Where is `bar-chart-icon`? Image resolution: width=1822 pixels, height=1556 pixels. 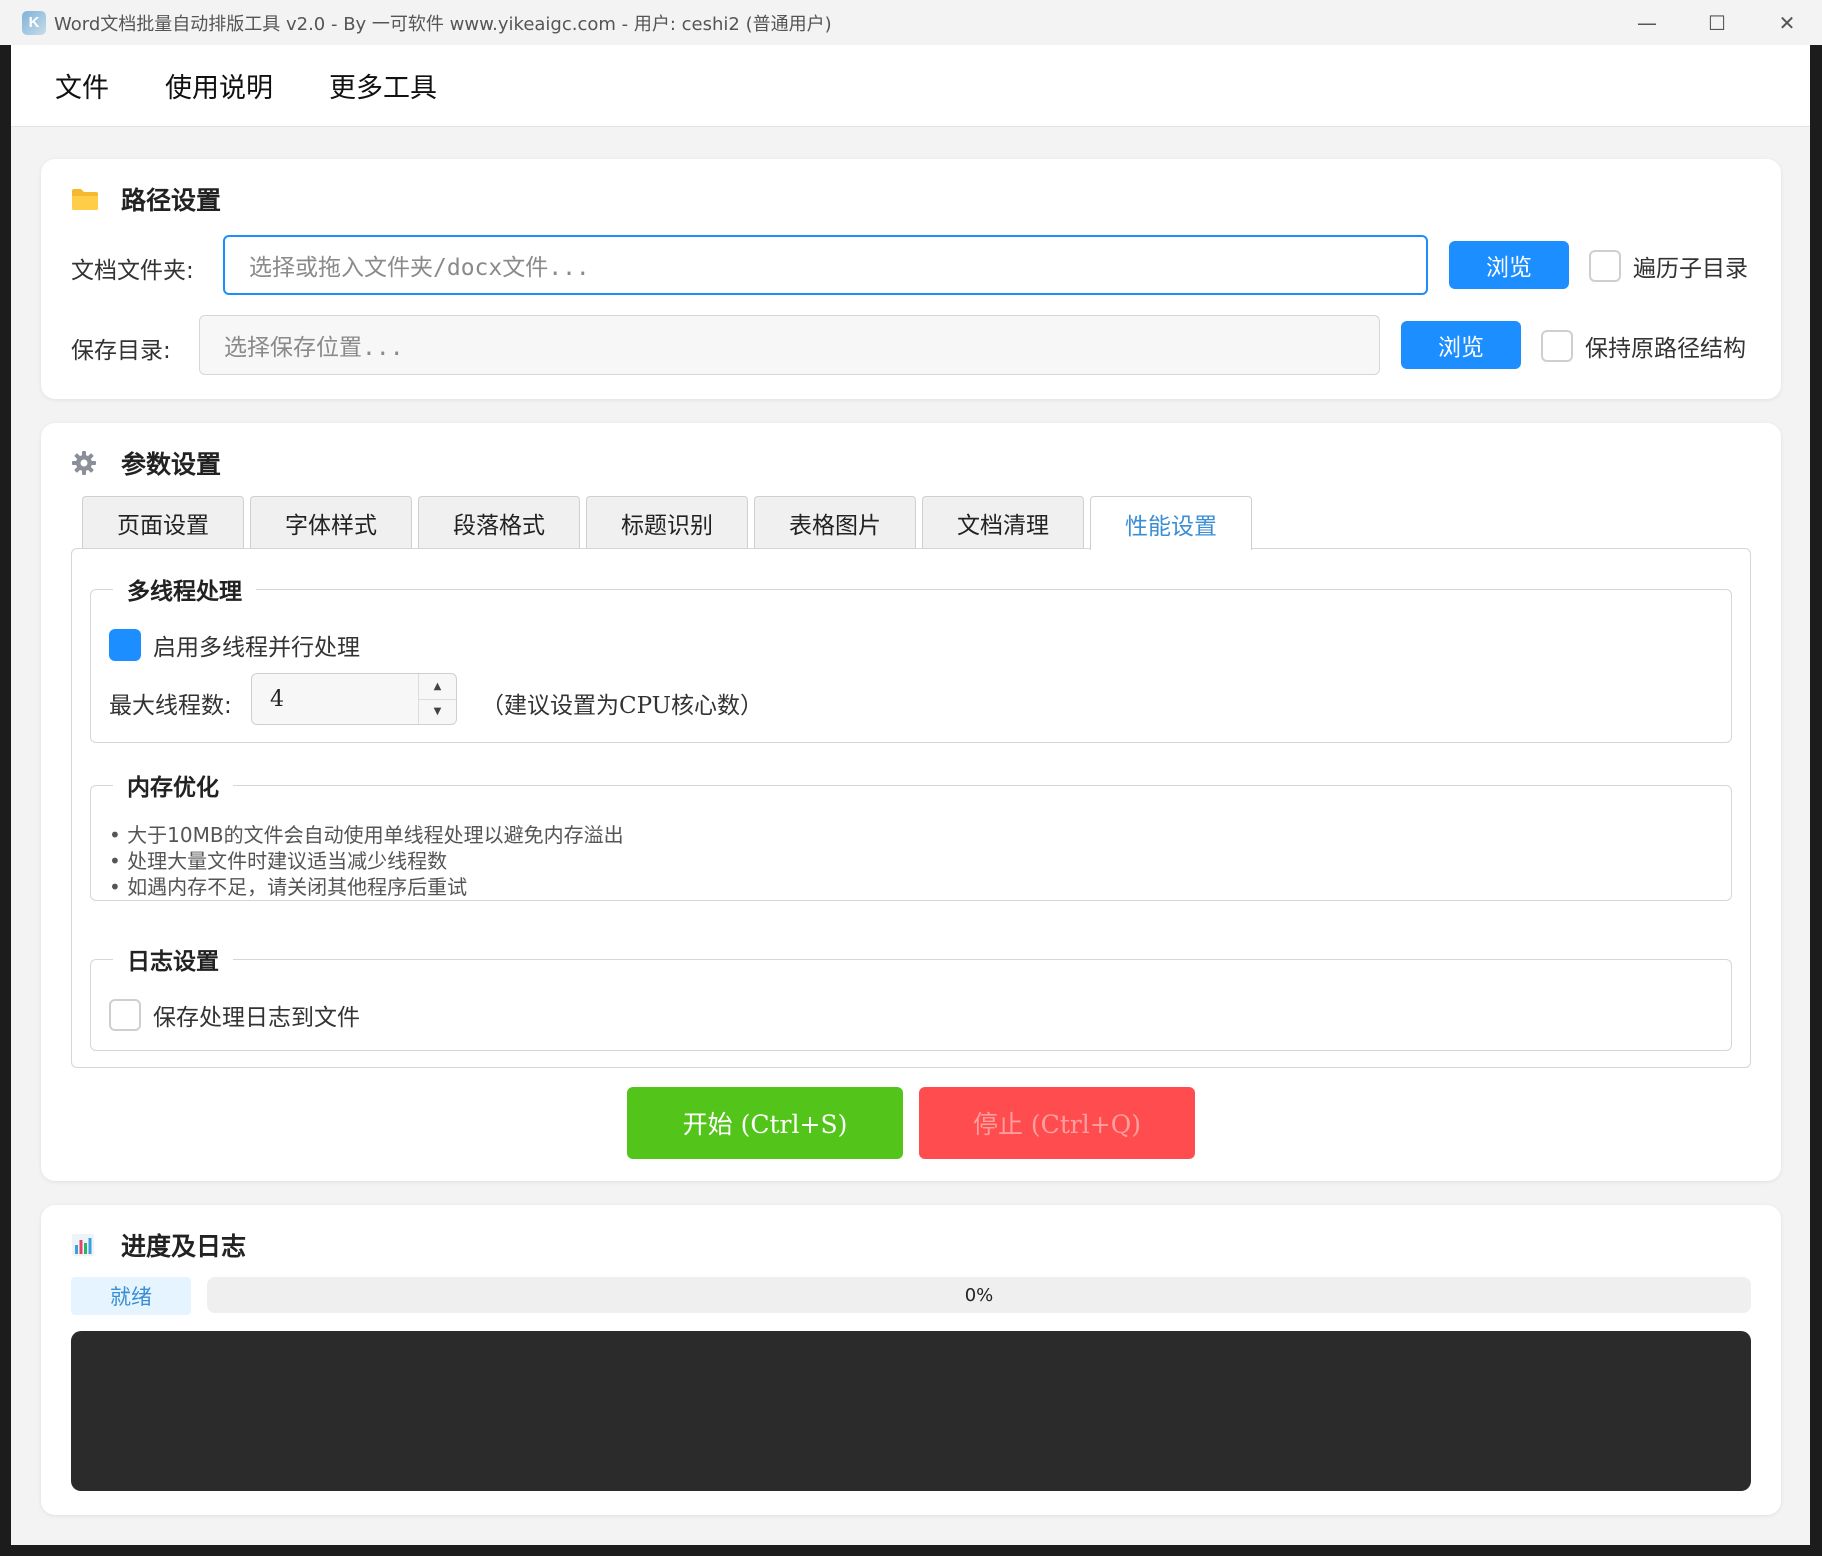
bar-chart-icon is located at coordinates (88, 1245).